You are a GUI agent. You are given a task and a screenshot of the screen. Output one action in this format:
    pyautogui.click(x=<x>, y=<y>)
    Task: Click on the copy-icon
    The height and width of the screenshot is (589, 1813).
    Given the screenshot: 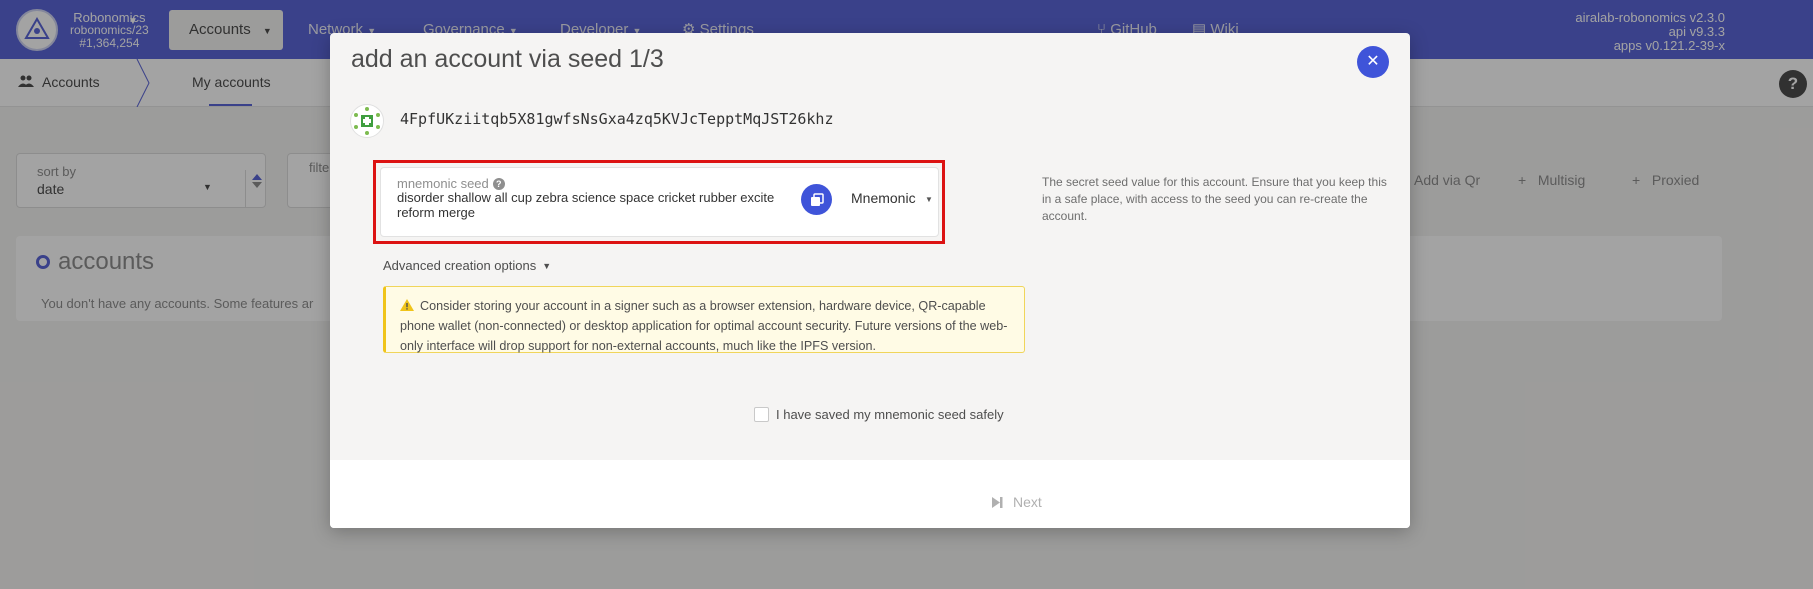 What is the action you would take?
    pyautogui.click(x=817, y=199)
    